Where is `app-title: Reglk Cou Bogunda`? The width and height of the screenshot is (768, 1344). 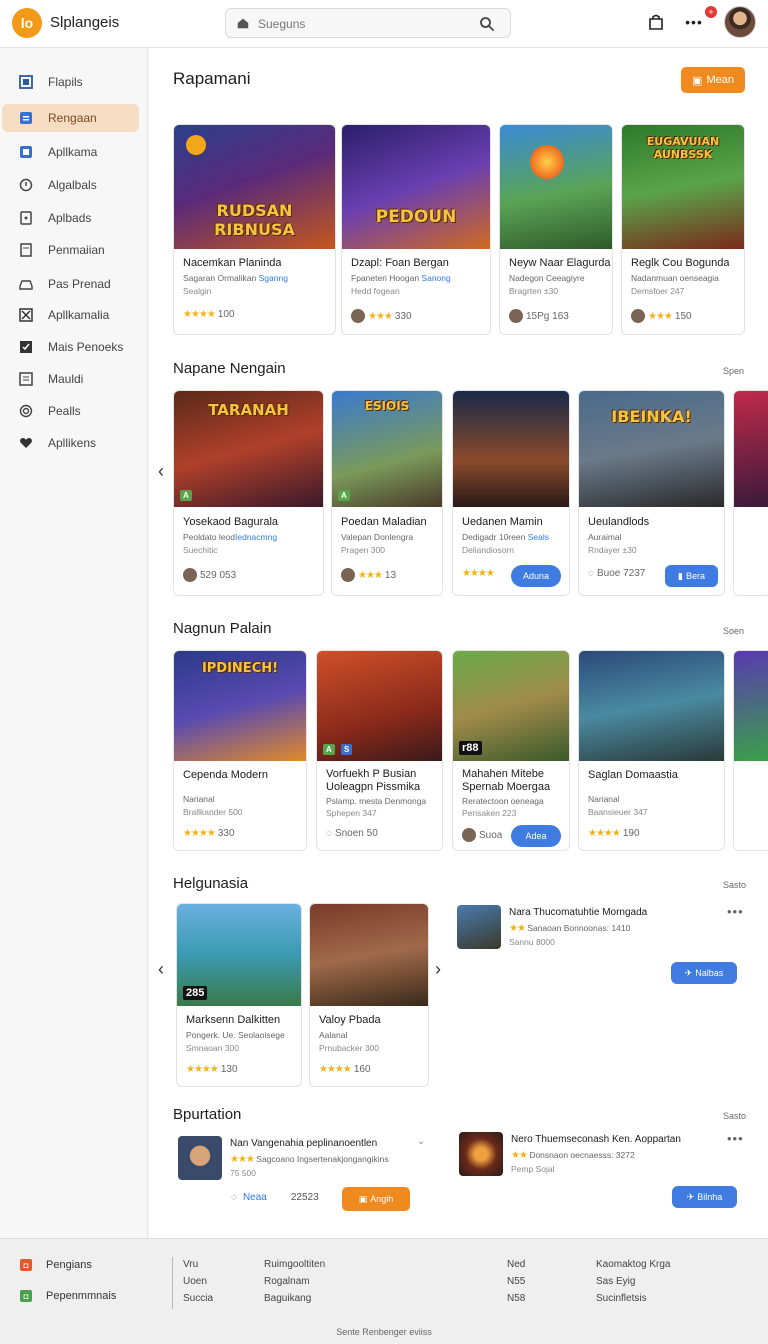 app-title: Reglk Cou Bogunda is located at coordinates (680, 263).